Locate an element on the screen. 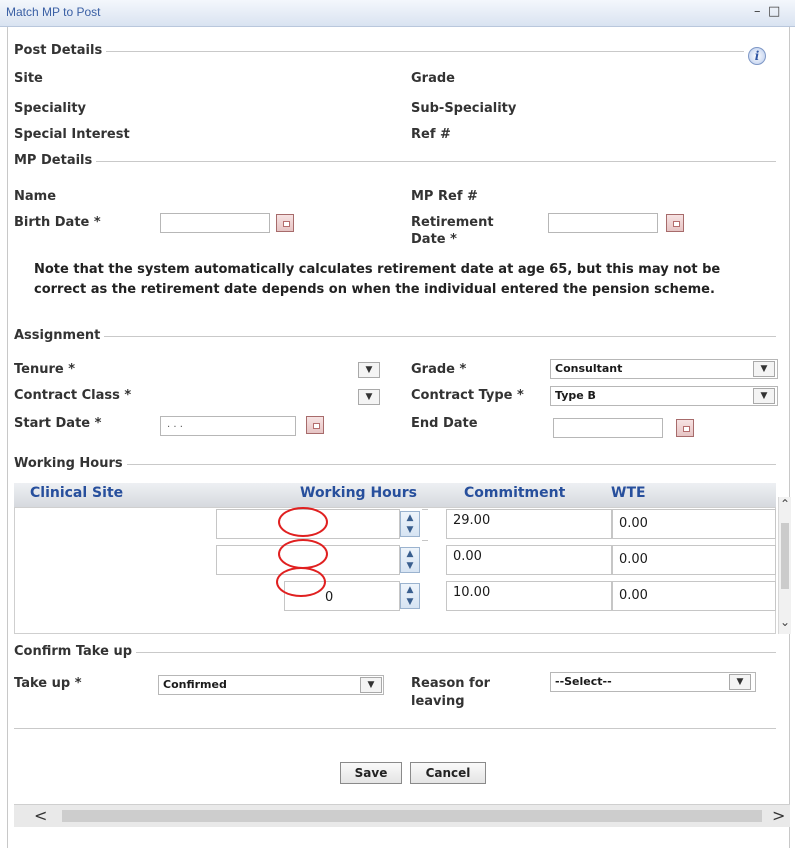  retirement-date-input is located at coordinates (603, 223).